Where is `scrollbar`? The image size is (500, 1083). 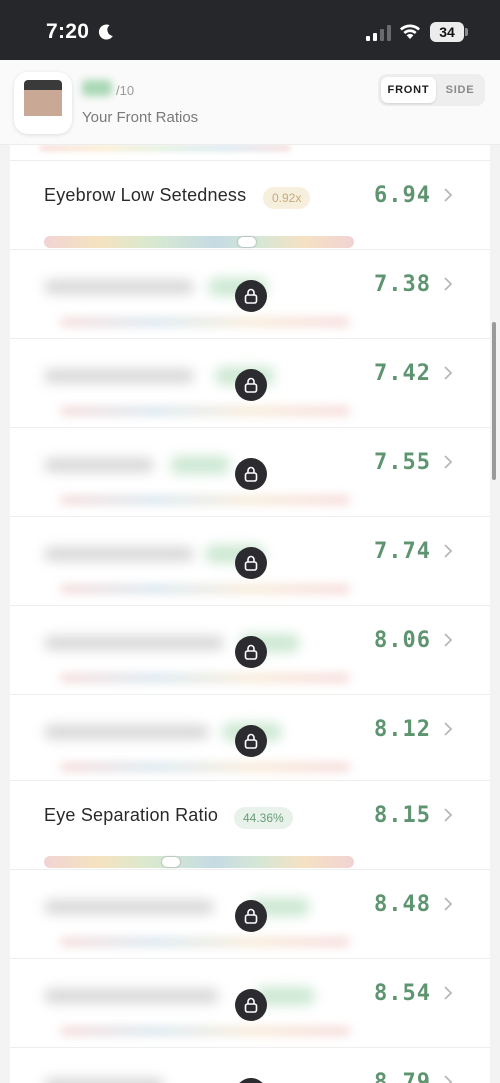
scrollbar is located at coordinates (494, 401).